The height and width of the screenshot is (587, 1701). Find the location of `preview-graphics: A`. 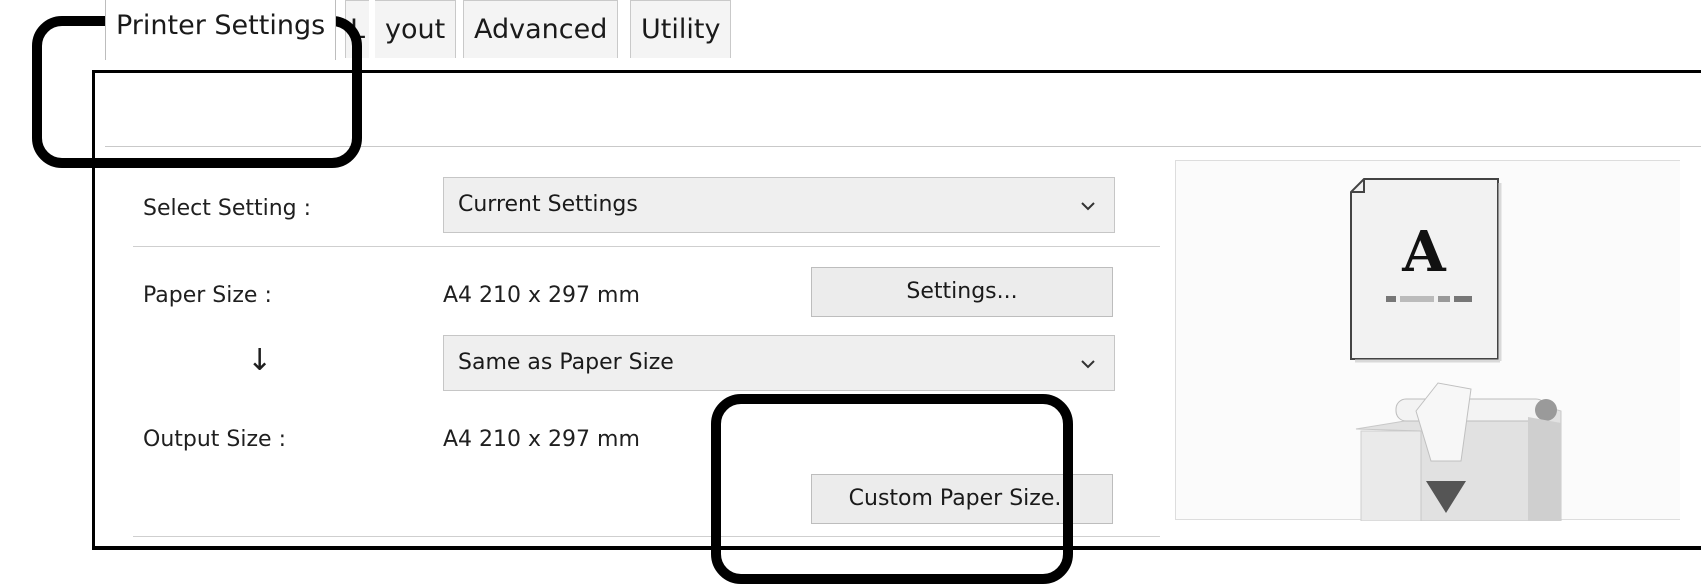

preview-graphics: A is located at coordinates (1456, 350).